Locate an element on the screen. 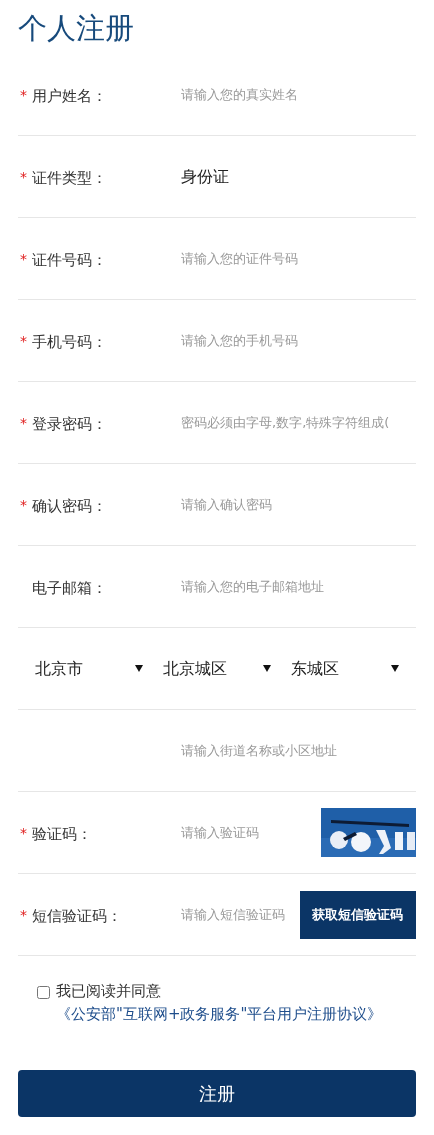  input-field: 请输入您的证件号码 is located at coordinates (298, 258).